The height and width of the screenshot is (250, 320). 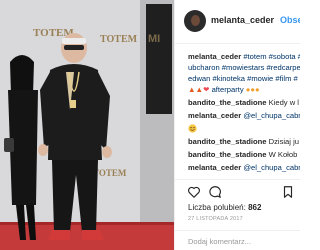 What do you see at coordinates (283, 154) in the screenshot?
I see `comment-text: W Kołob` at bounding box center [283, 154].